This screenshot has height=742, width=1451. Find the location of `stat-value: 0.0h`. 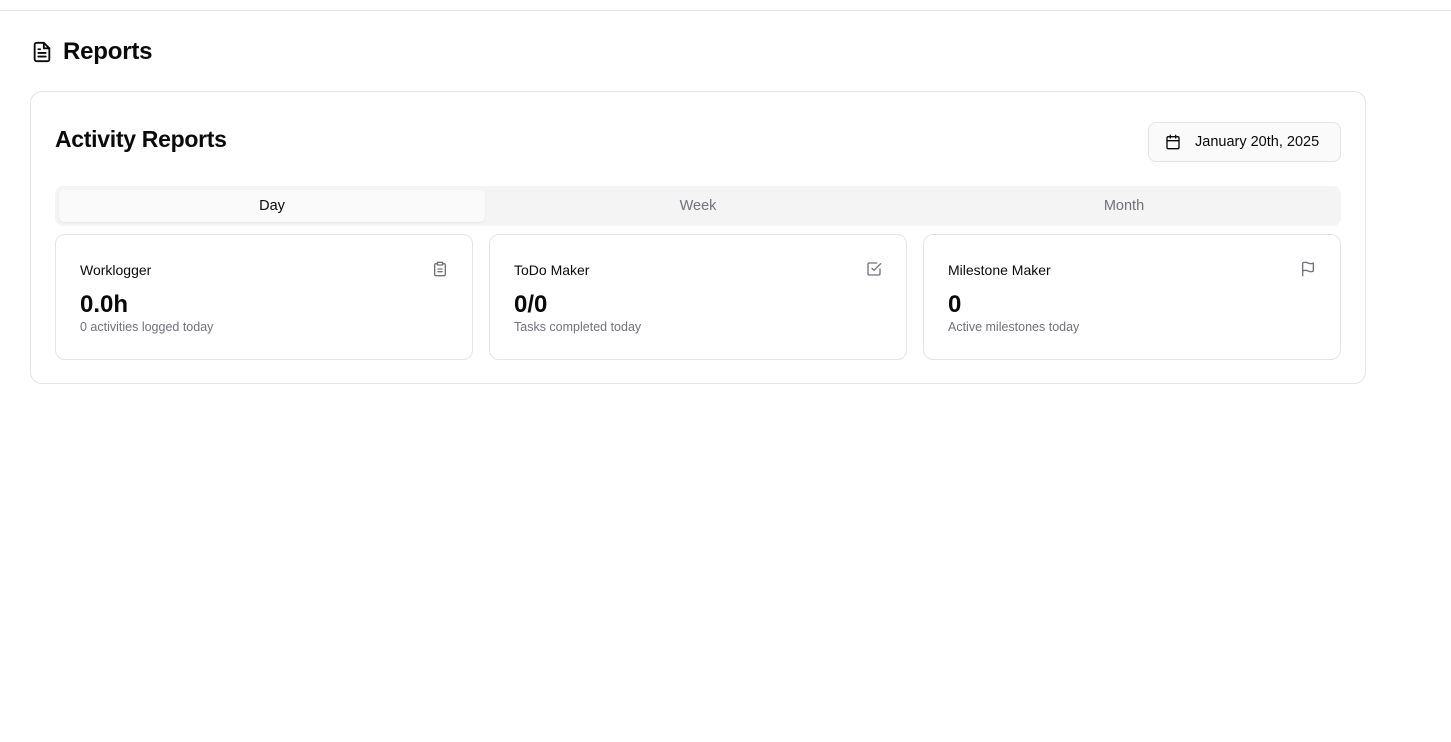

stat-value: 0.0h is located at coordinates (104, 304).